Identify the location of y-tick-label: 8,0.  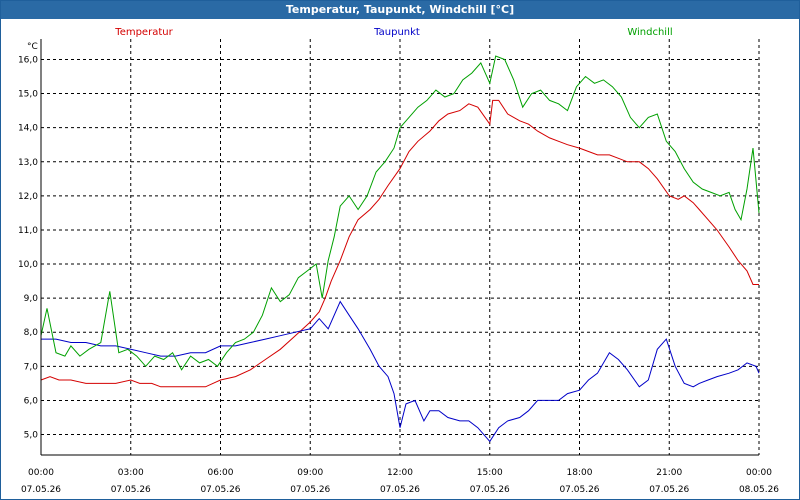
(31, 333).